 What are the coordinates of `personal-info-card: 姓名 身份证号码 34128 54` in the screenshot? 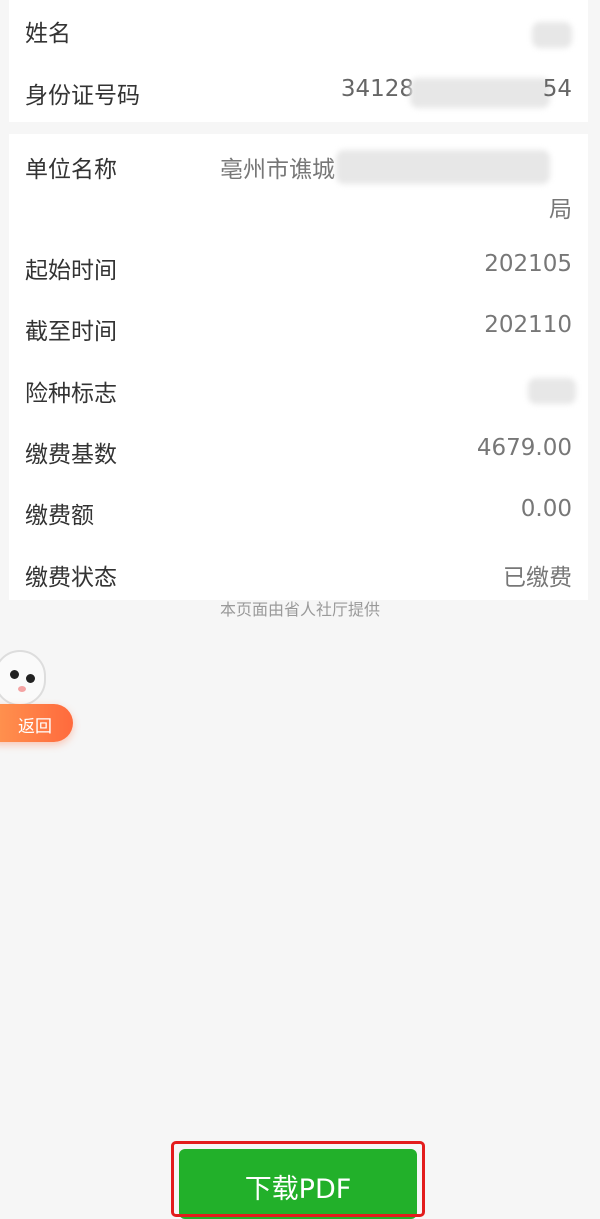 It's located at (298, 61).